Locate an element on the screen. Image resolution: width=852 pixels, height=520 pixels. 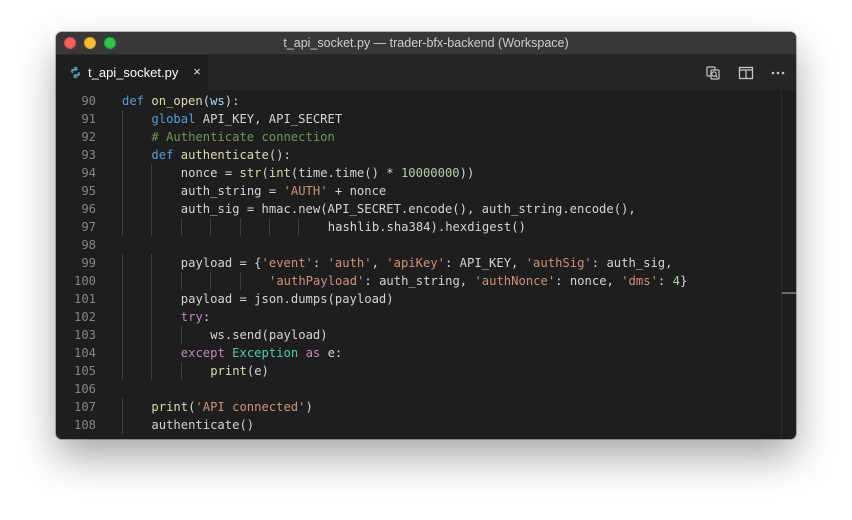
code-text: print(e) is located at coordinates (239, 371).